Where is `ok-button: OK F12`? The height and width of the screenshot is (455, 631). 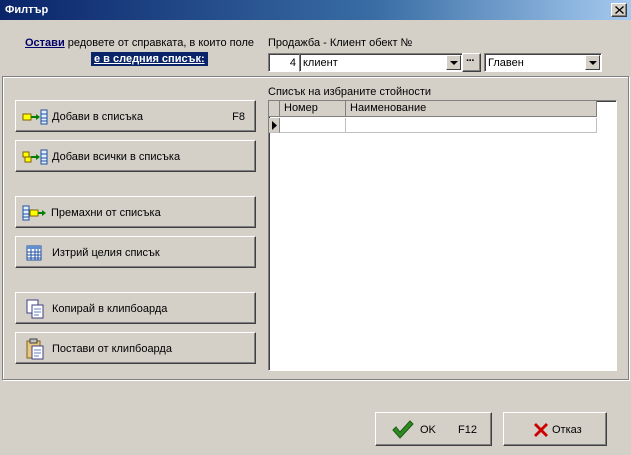
ok-button: OK F12 is located at coordinates (433, 429).